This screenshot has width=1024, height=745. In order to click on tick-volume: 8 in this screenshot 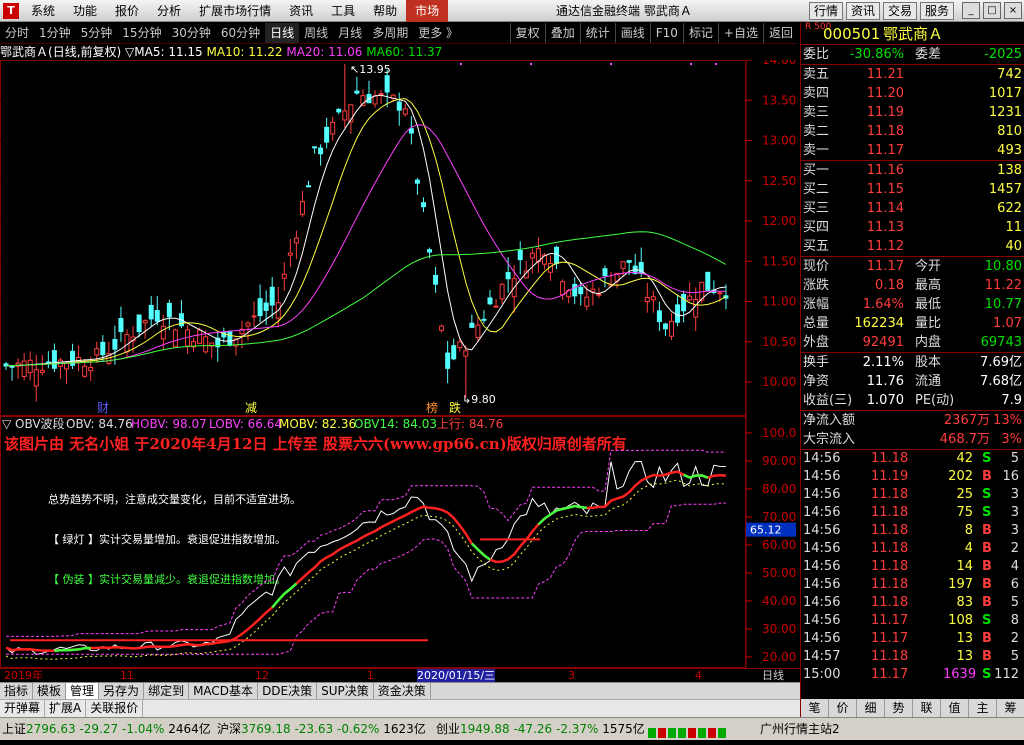, I will do `click(968, 530)`.